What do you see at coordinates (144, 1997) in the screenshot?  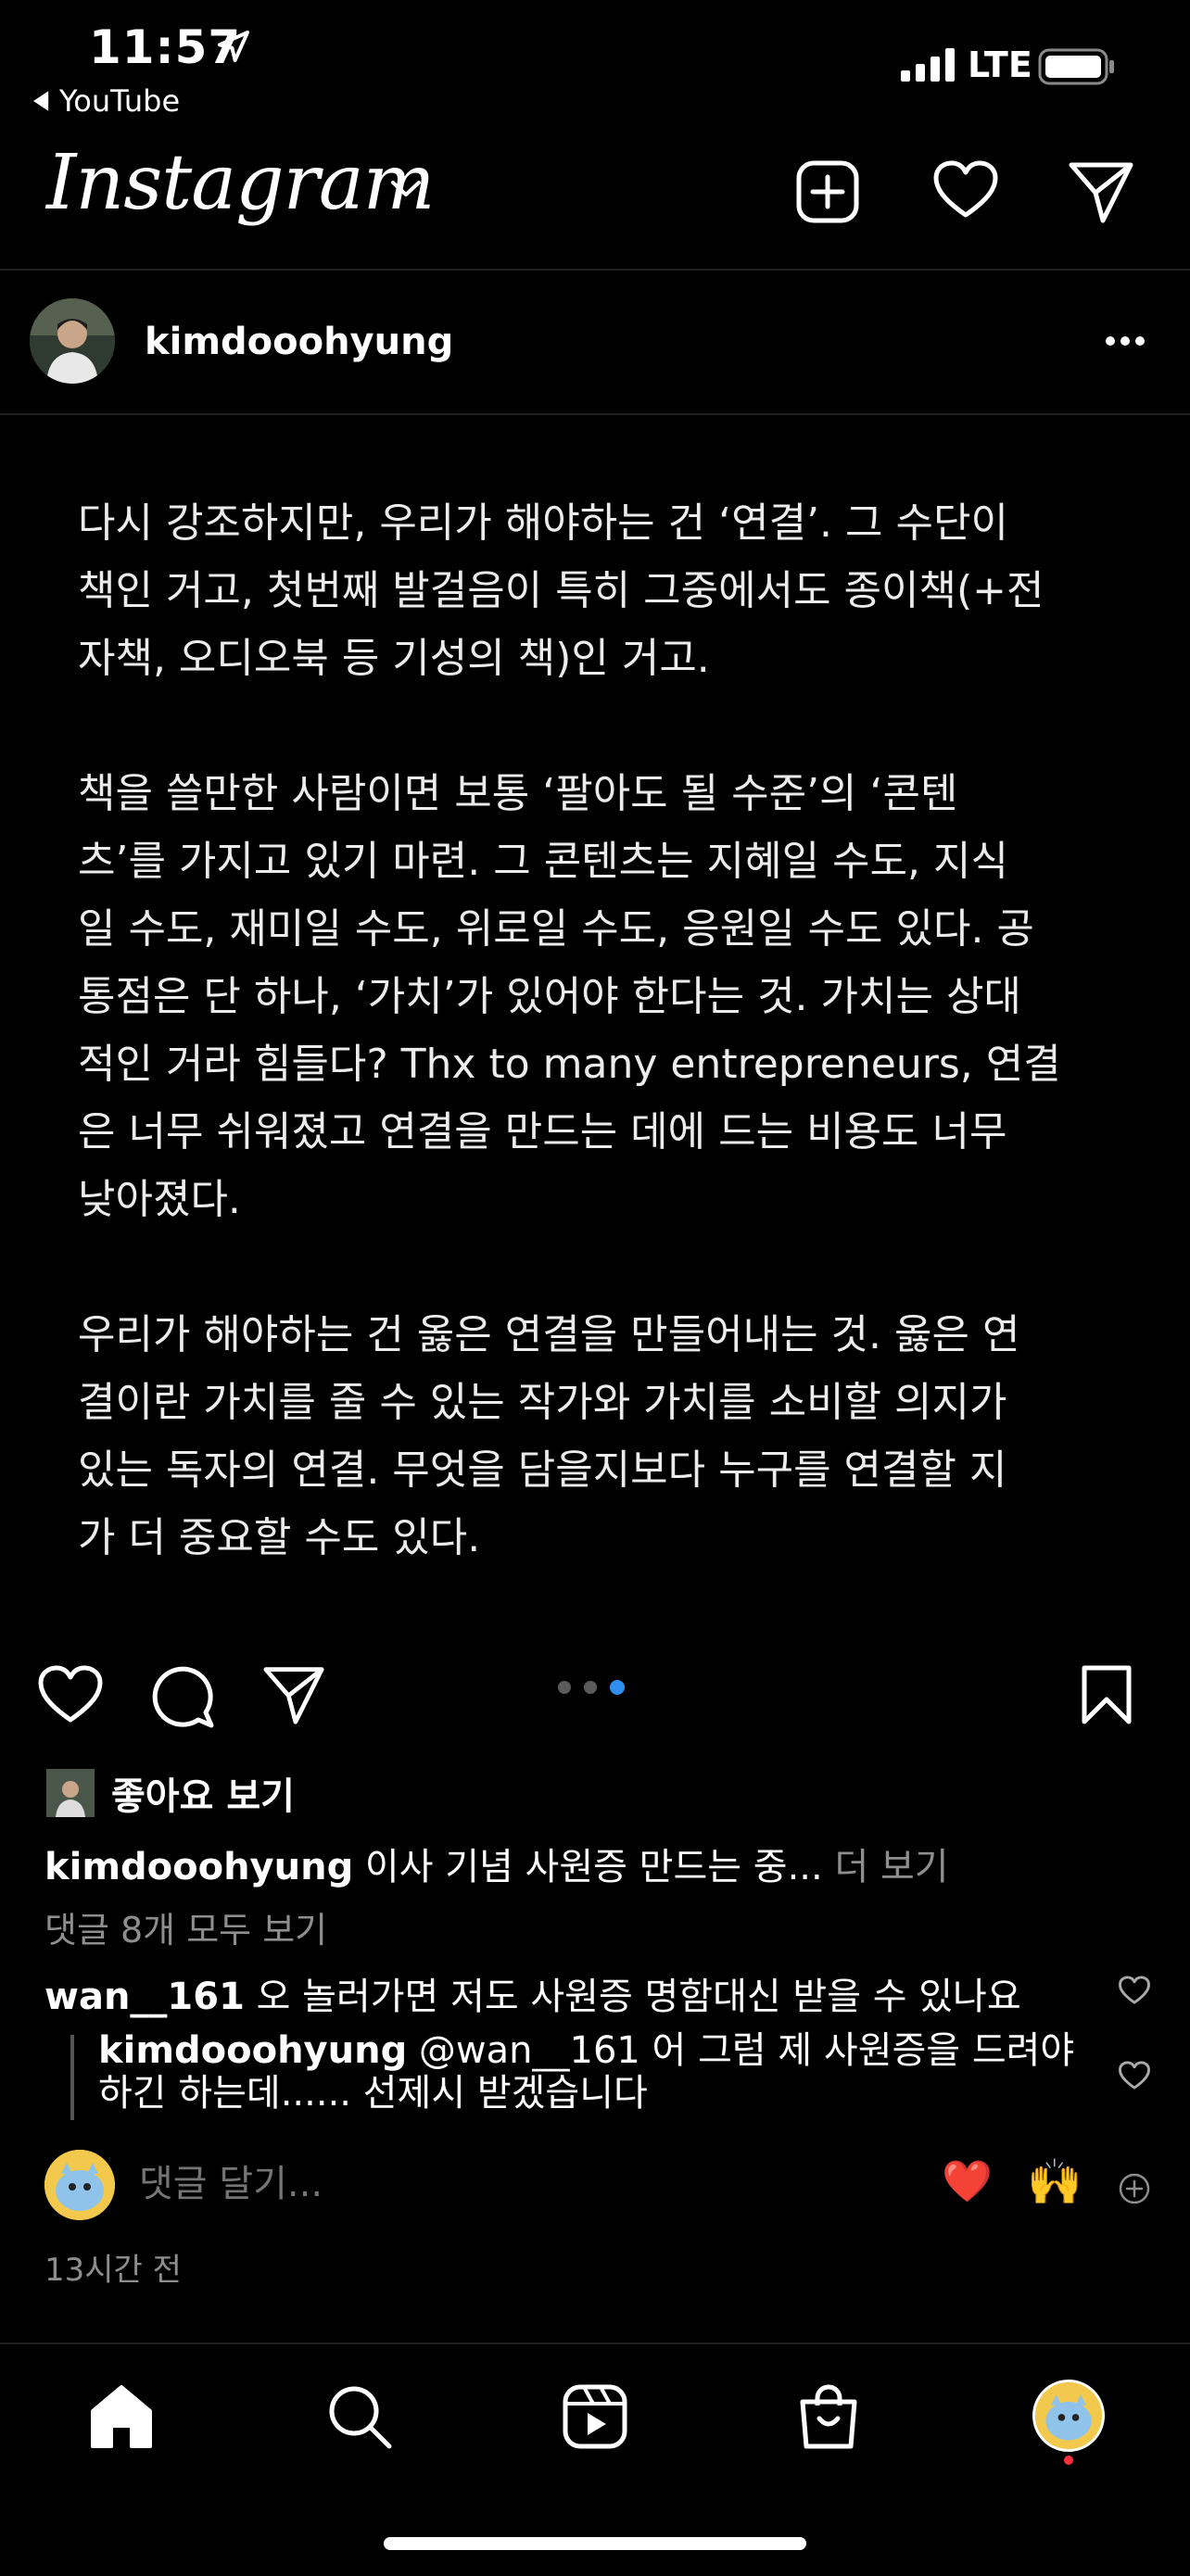 I see `comment-username: wan__161` at bounding box center [144, 1997].